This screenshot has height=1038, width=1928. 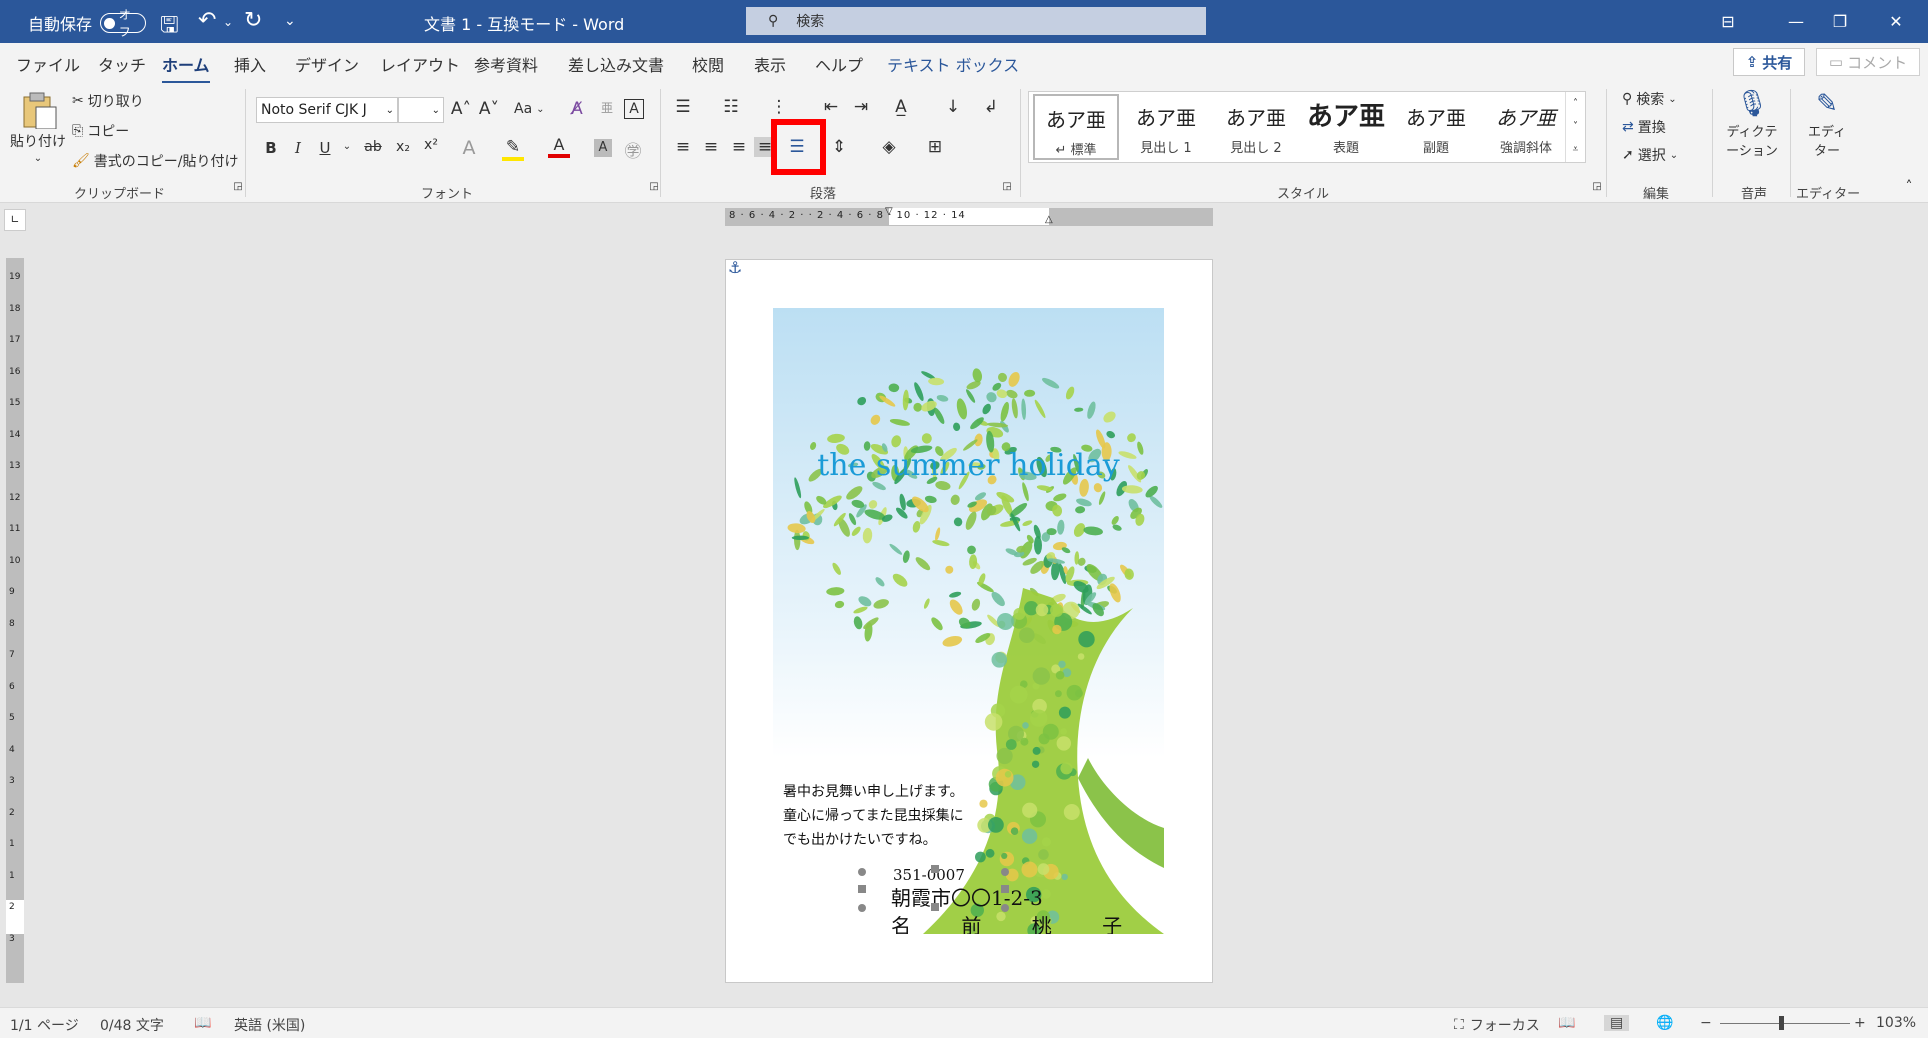 I want to click on underline-dropdown-icon: ⌄, so click(x=347, y=146).